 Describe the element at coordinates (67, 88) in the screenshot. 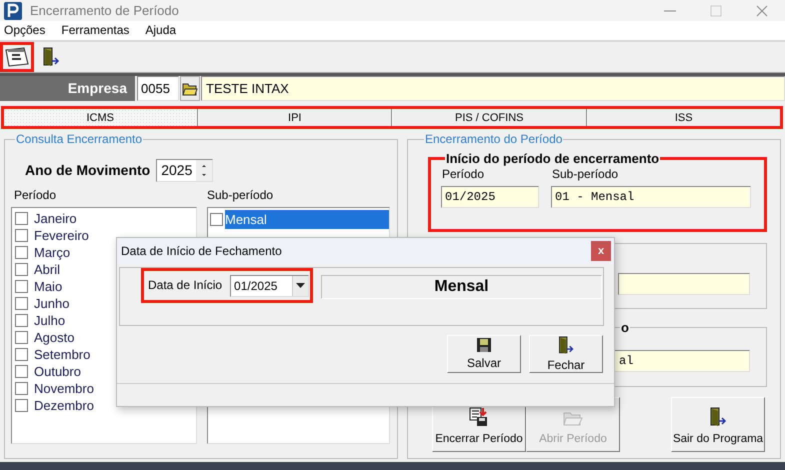

I see `company-label: Empresa` at that location.